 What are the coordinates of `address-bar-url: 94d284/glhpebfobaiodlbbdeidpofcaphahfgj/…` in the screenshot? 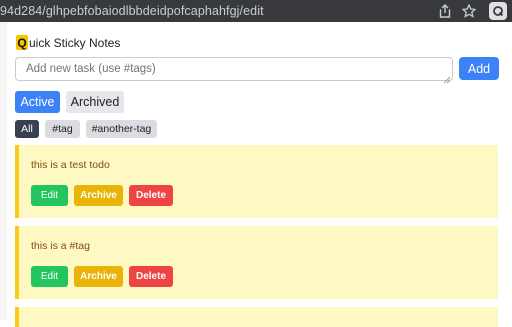 It's located at (132, 11).